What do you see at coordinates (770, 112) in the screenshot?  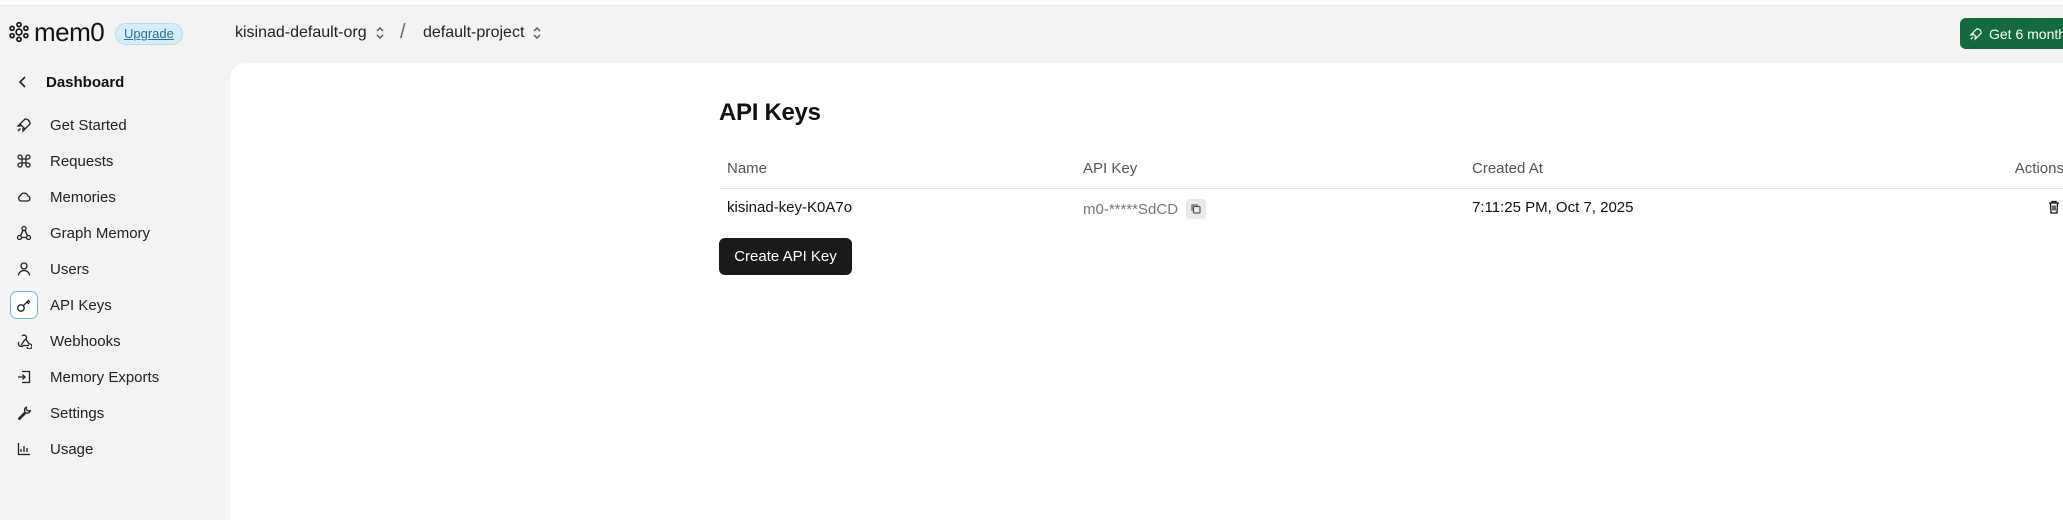 I see `page-title: API Keys` at bounding box center [770, 112].